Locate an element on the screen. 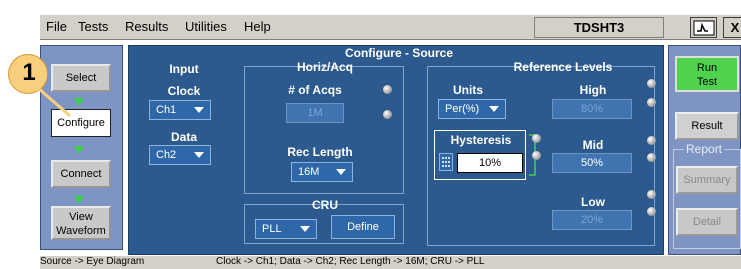 The image size is (741, 269). menu-tests: Tests is located at coordinates (93, 26).